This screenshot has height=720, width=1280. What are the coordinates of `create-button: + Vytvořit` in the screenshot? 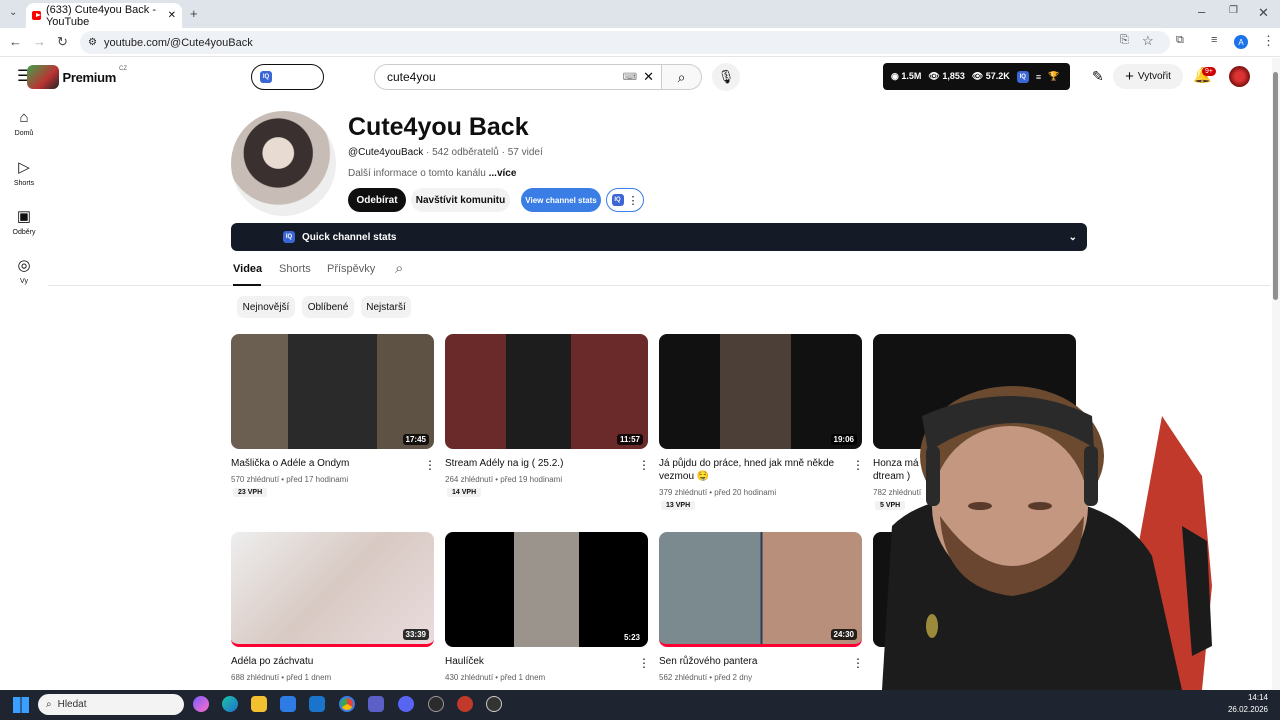 It's located at (1148, 76).